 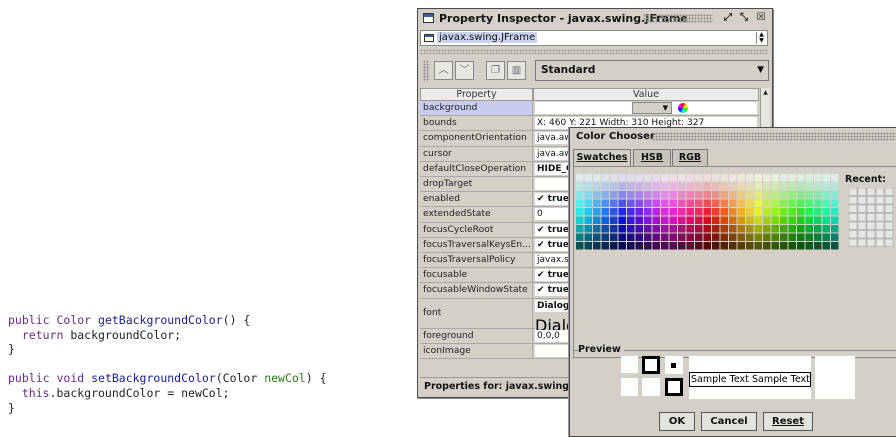 I want to click on reset-button: Reset, so click(x=788, y=421).